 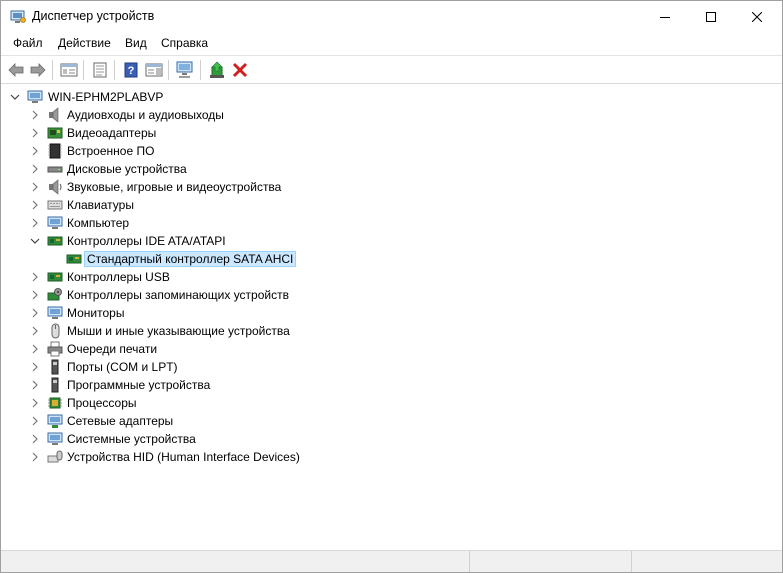 What do you see at coordinates (391, 295) in the screenshot?
I see `tree-category: Контроллеры запоминающих устройств` at bounding box center [391, 295].